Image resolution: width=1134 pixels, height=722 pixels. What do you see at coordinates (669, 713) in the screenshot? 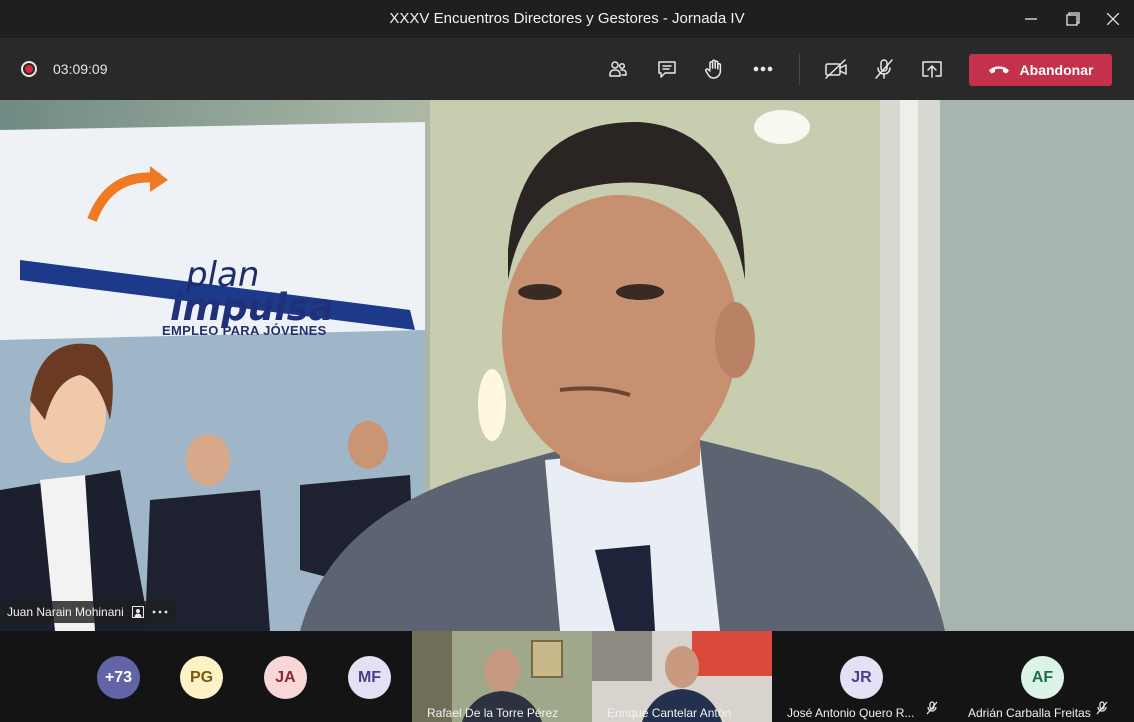
I see `participant-name: Enrique Cantelar Antón` at bounding box center [669, 713].